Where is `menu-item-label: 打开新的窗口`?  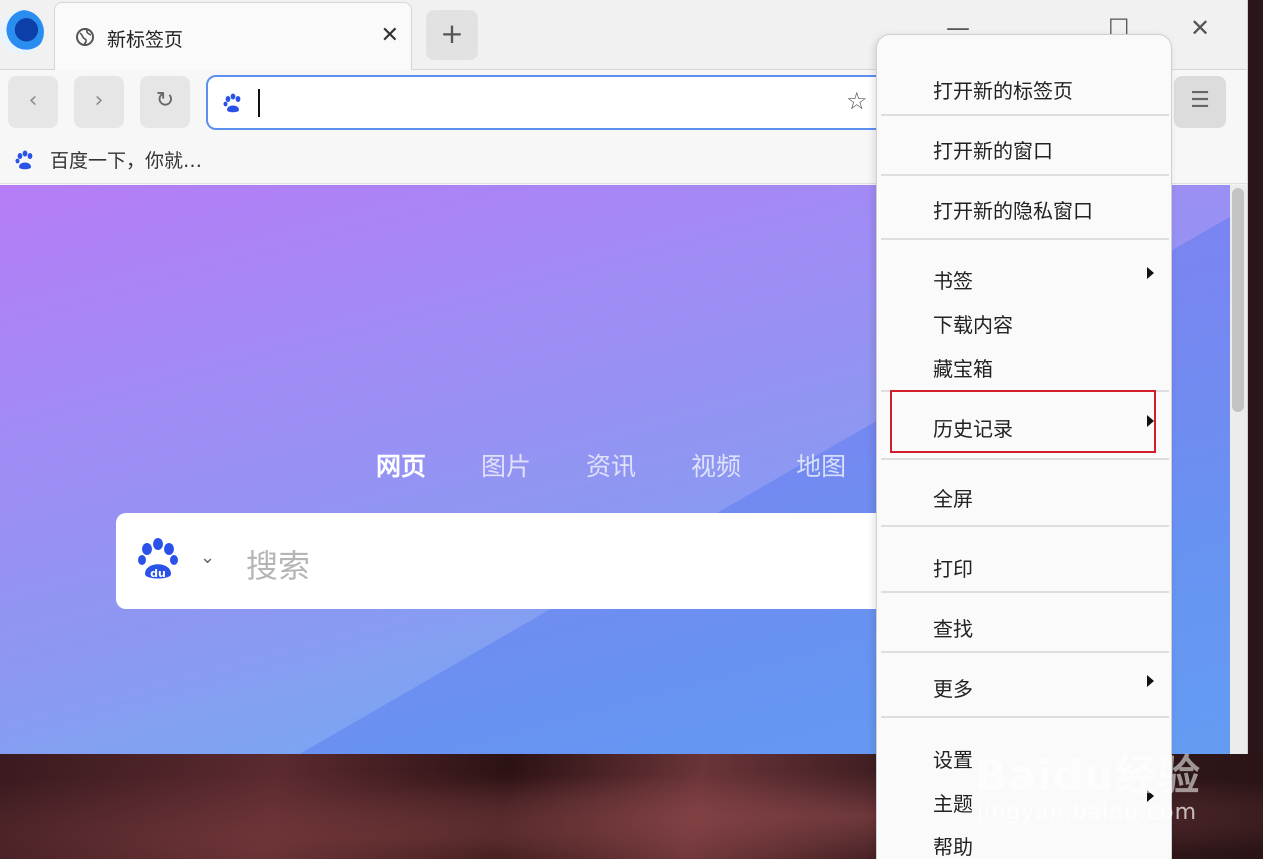 menu-item-label: 打开新的窗口 is located at coordinates (993, 151).